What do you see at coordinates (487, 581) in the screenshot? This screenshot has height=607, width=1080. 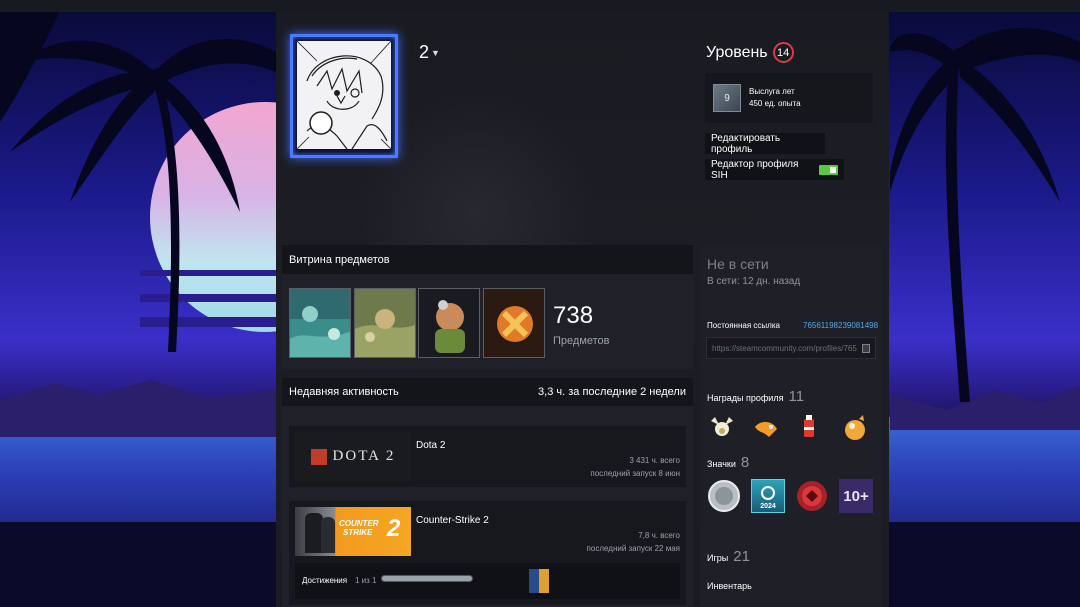 I see `achievements-bar: Достижения 1 из 1` at bounding box center [487, 581].